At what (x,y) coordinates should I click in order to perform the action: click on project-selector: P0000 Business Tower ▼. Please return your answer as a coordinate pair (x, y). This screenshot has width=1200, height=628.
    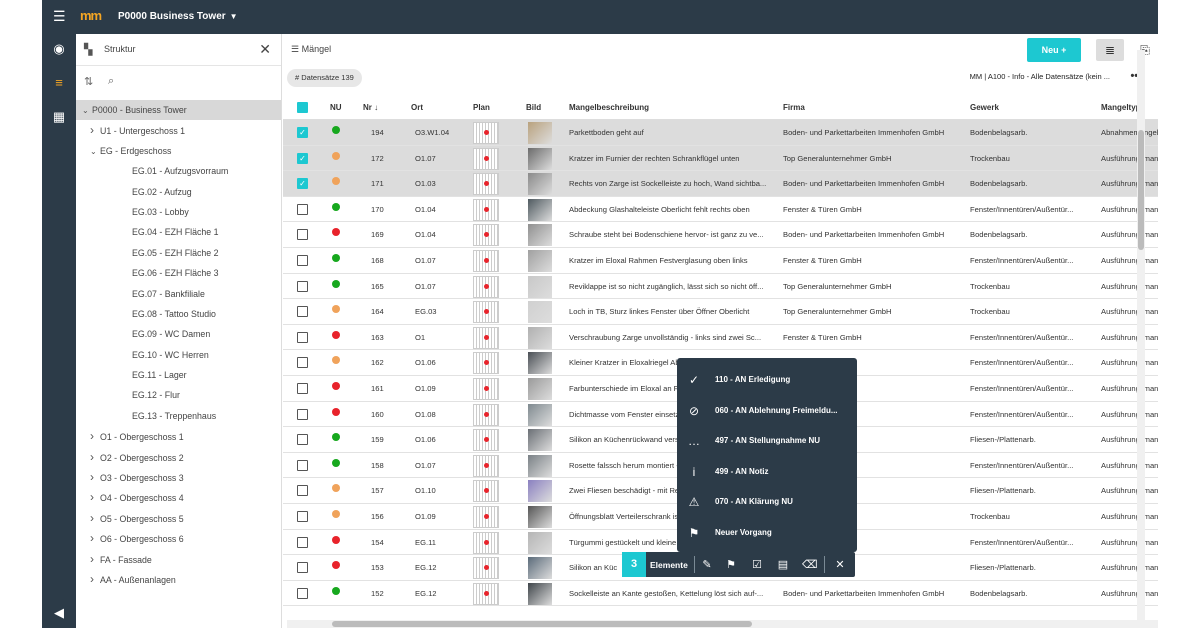
    Looking at the image, I should click on (178, 17).